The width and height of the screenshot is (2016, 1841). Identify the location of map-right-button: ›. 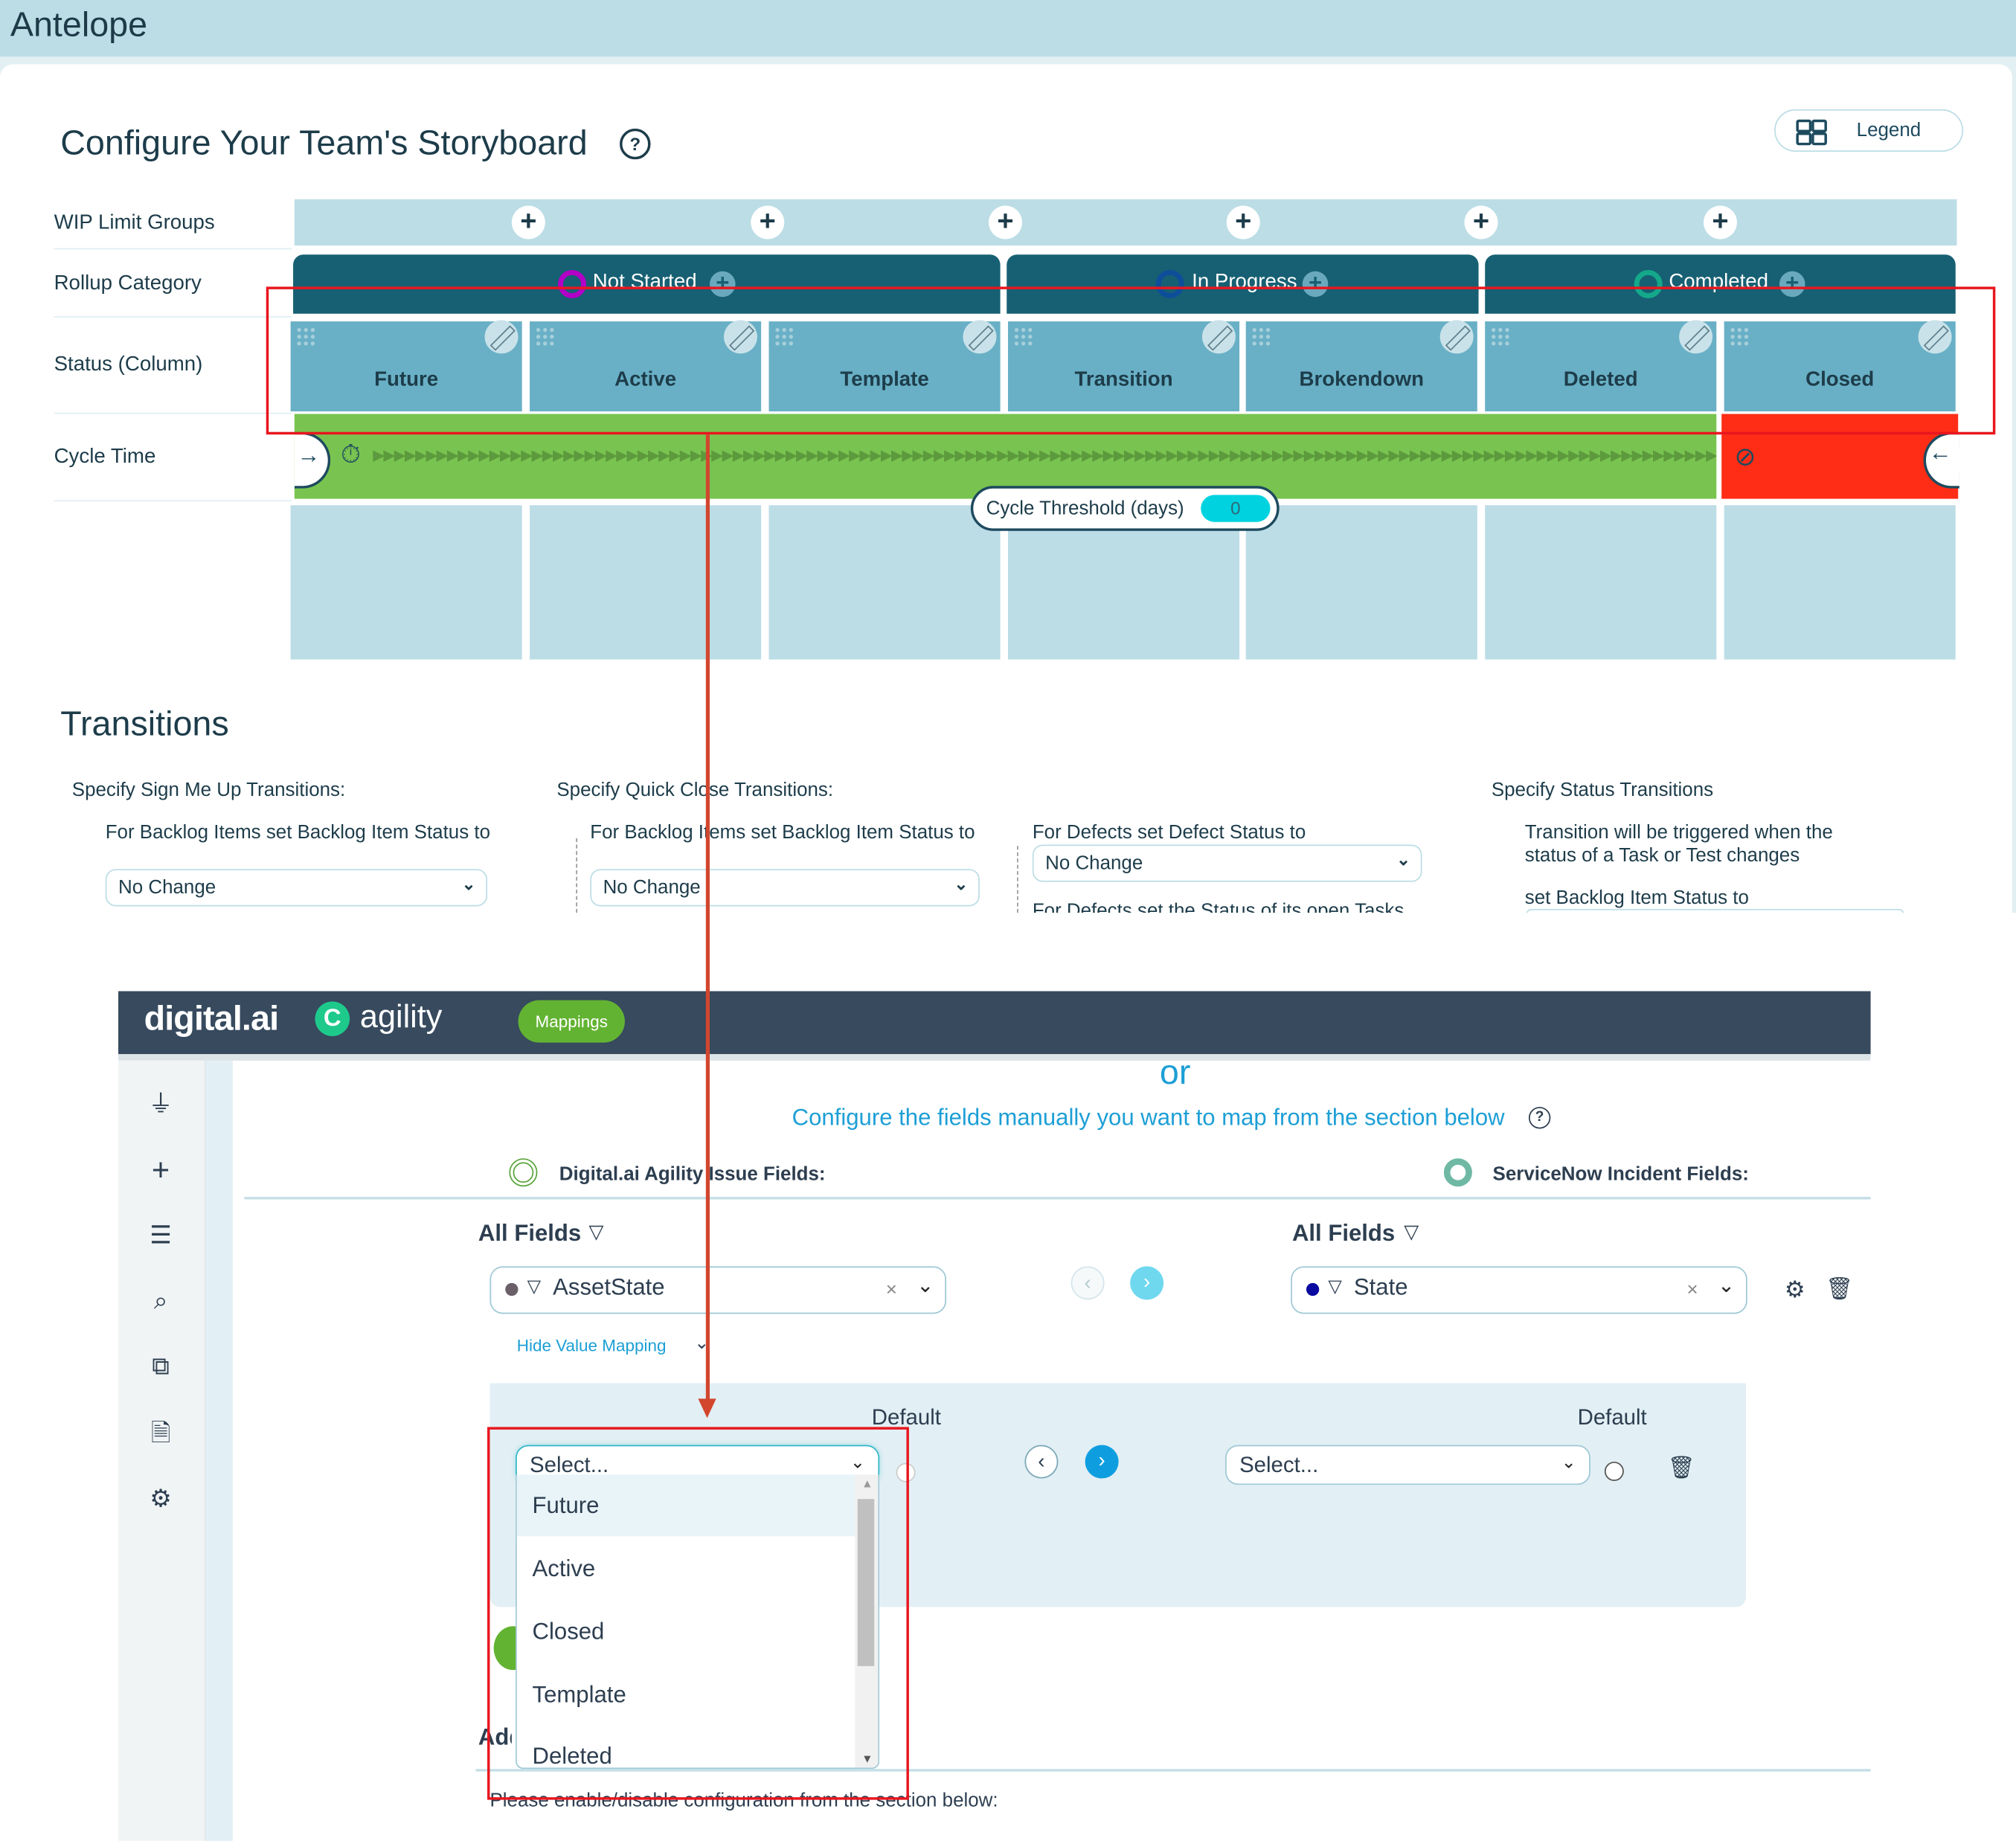
(1147, 1283).